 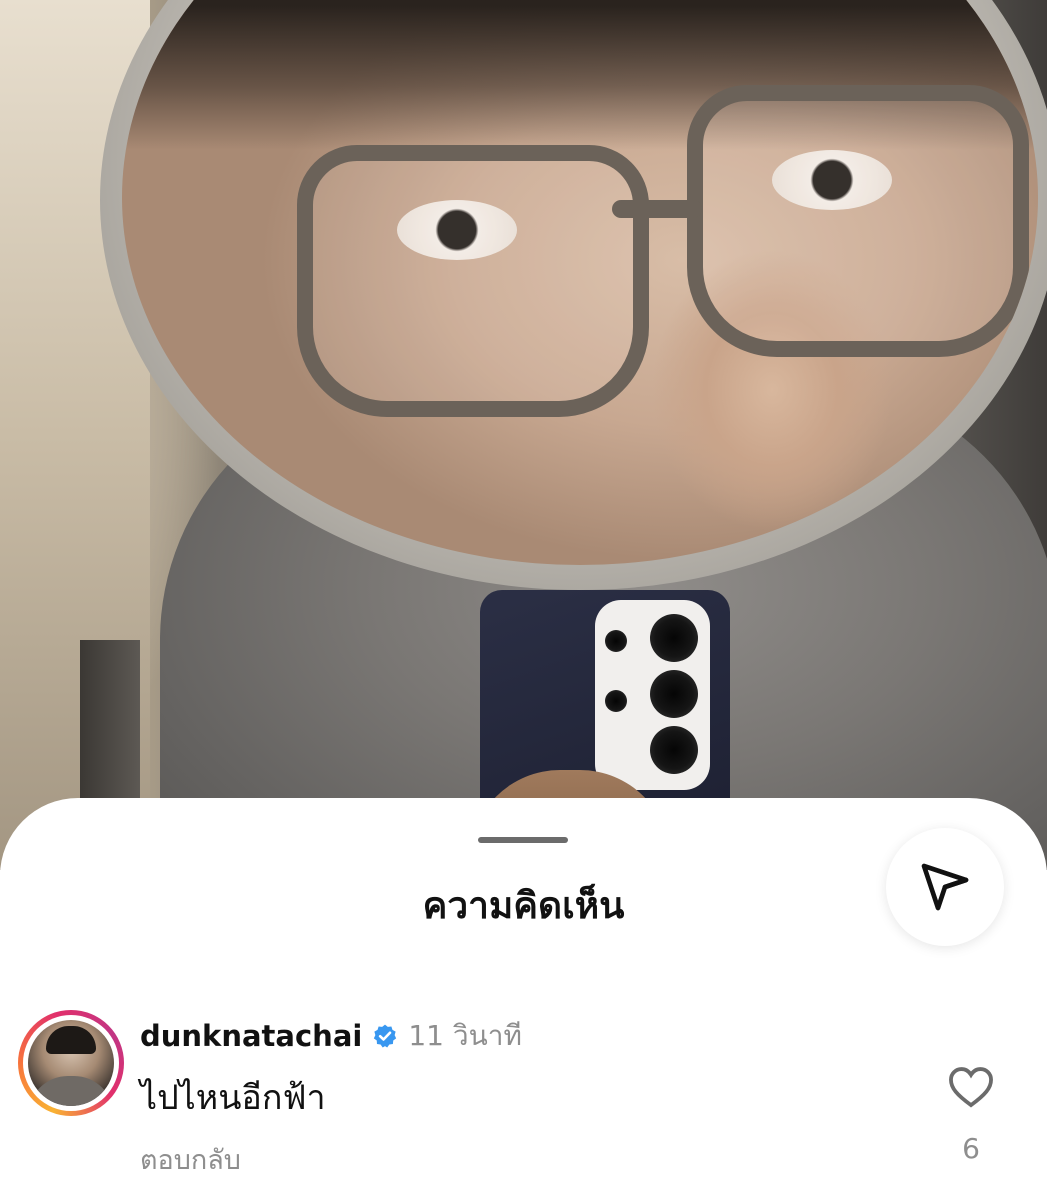 I want to click on like-count: 6, so click(x=971, y=1148).